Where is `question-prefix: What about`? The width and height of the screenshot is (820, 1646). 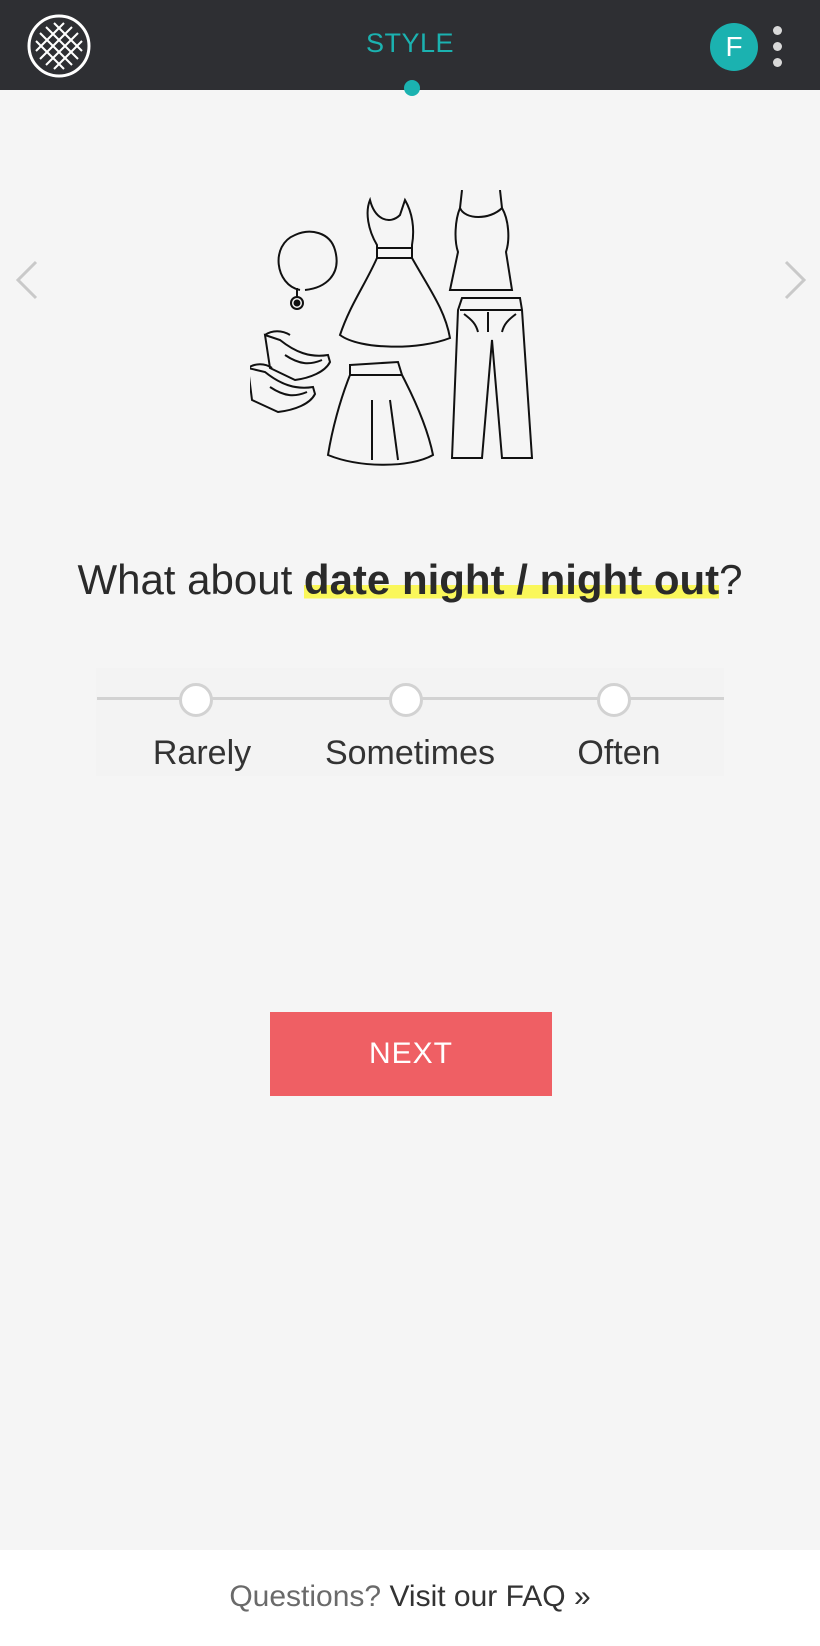
question-prefix: What about is located at coordinates (190, 579).